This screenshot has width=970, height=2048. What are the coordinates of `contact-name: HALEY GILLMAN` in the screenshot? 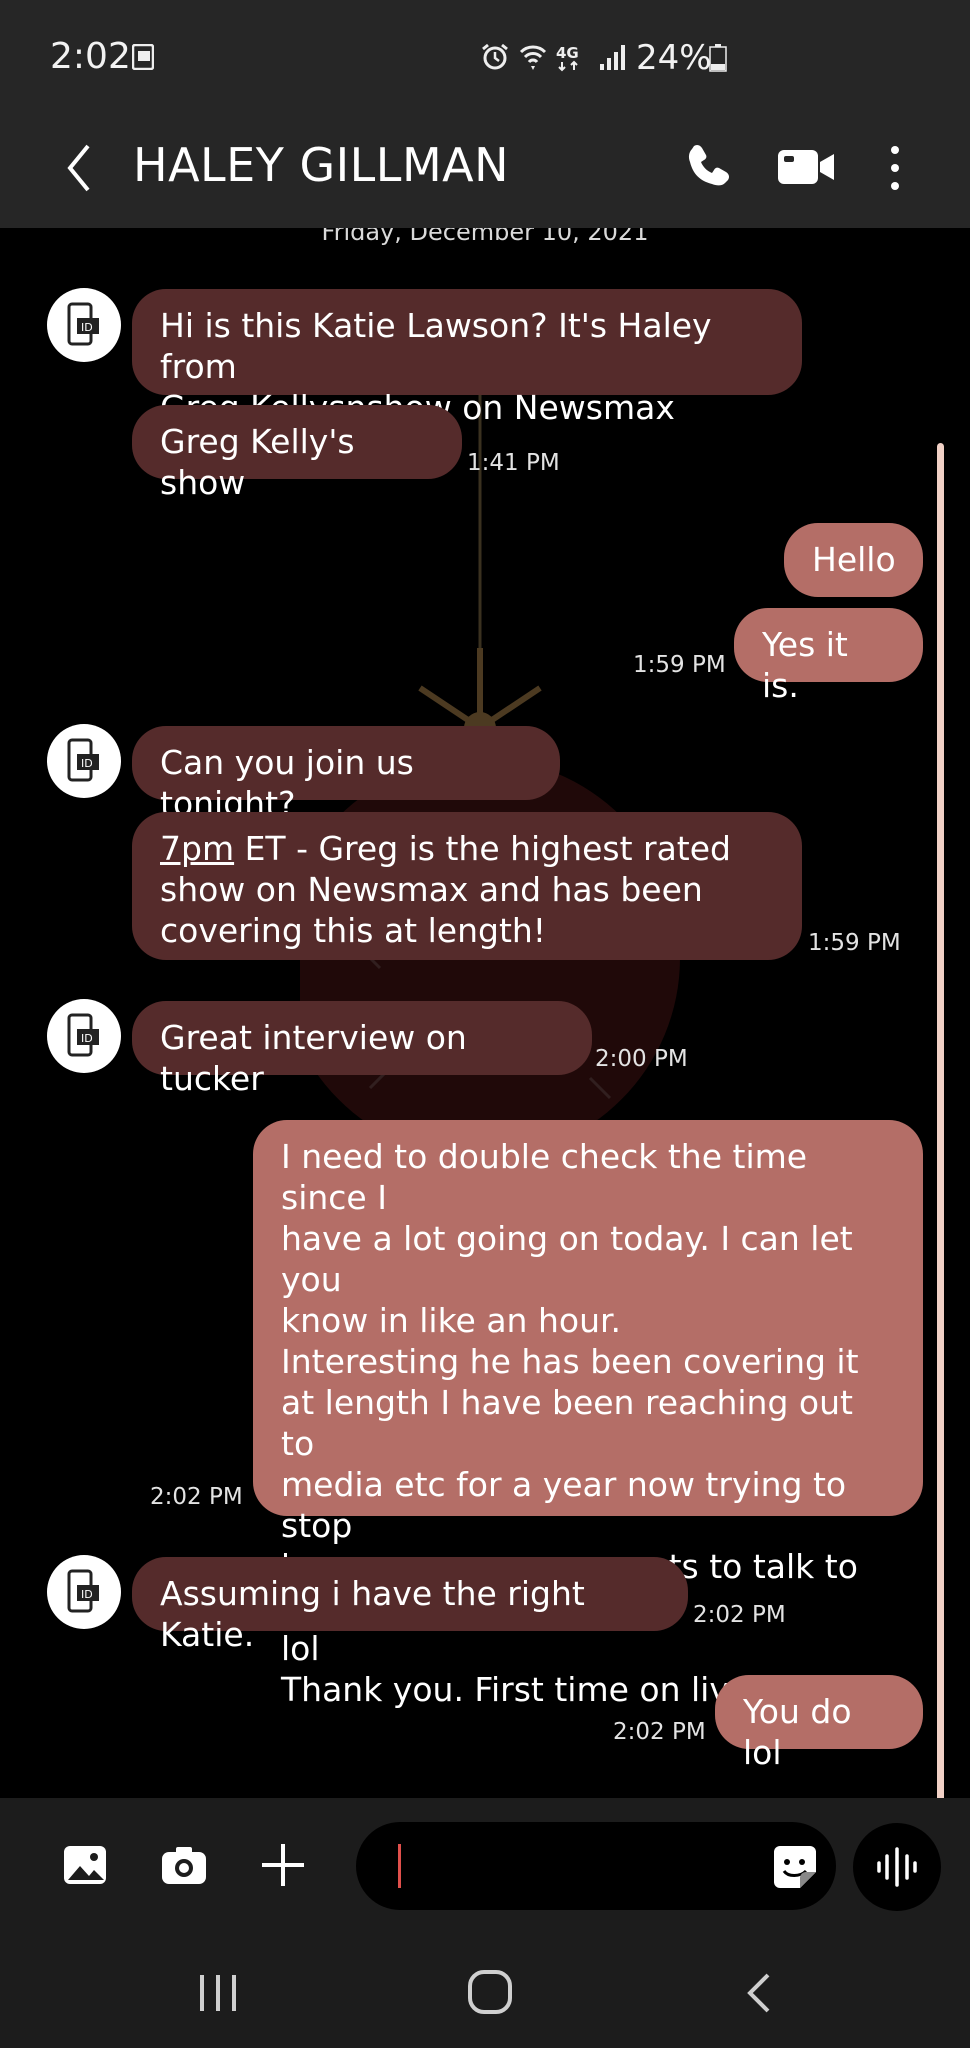 It's located at (321, 165).